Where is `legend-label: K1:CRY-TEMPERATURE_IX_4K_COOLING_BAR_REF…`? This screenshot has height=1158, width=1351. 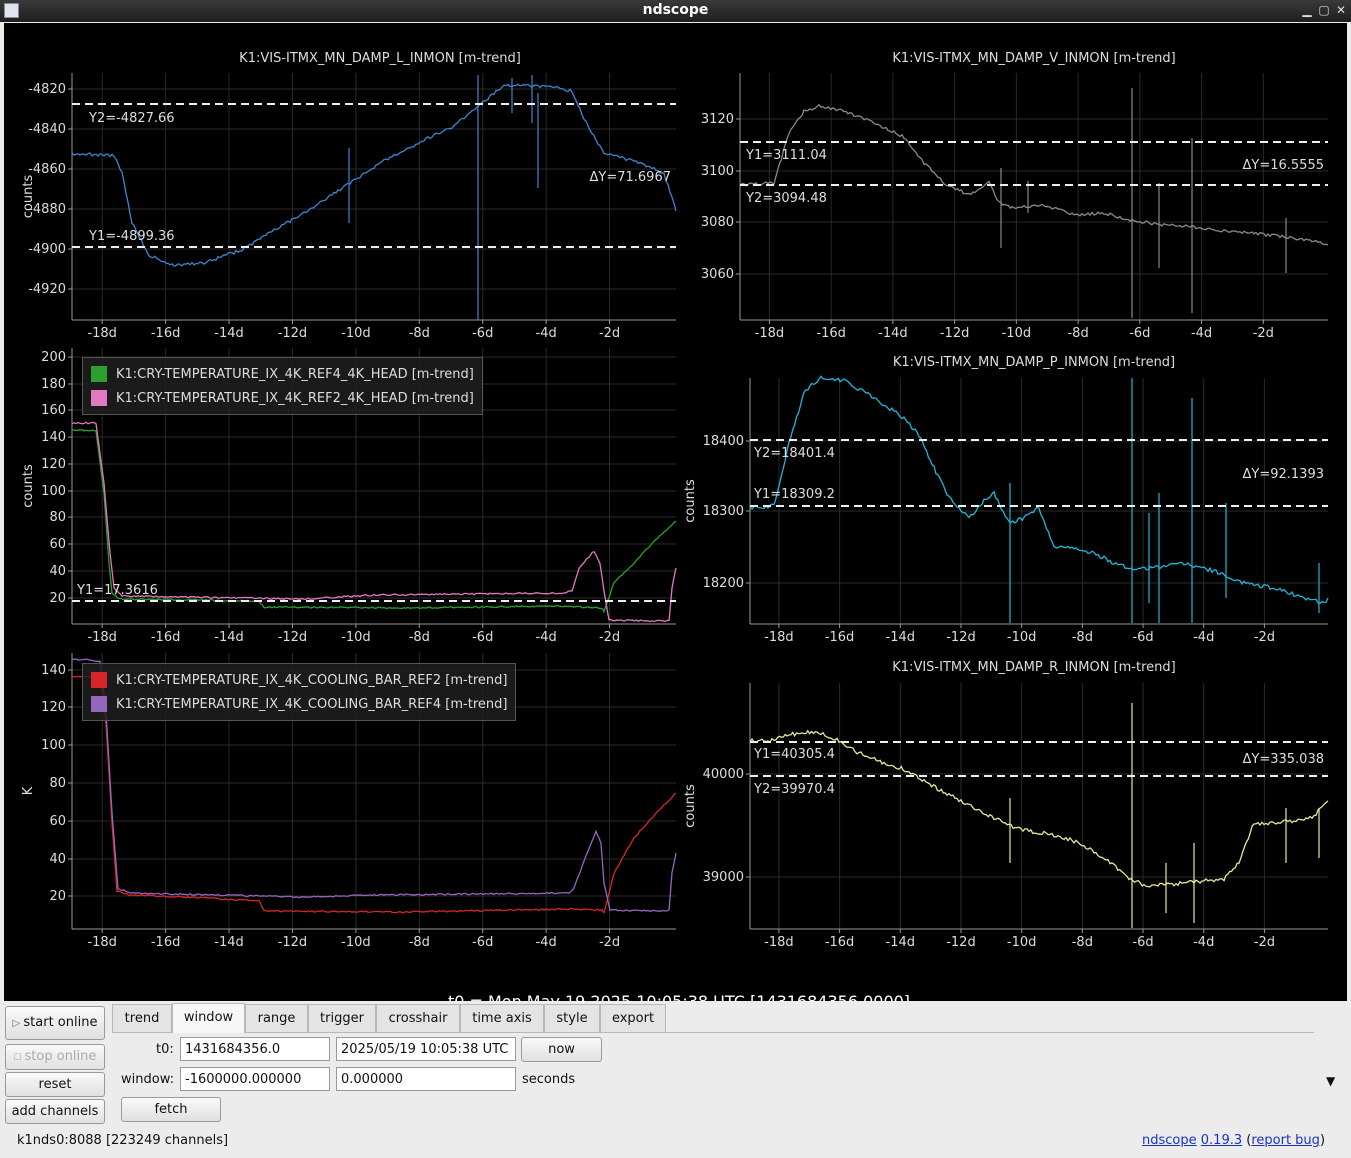 legend-label: K1:CRY-TEMPERATURE_IX_4K_COOLING_BAR_REF… is located at coordinates (311, 680).